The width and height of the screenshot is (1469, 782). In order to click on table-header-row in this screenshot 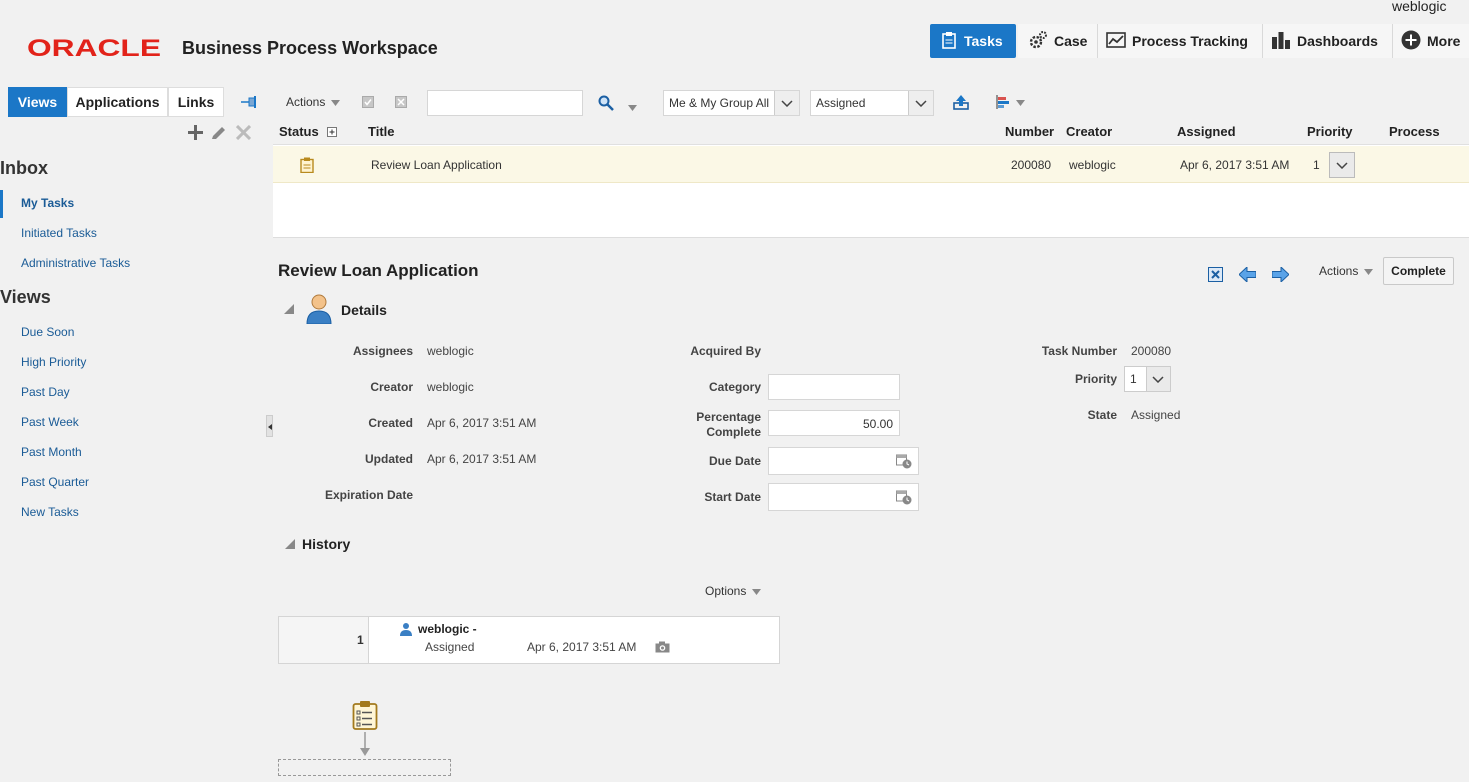, I will do `click(871, 132)`.